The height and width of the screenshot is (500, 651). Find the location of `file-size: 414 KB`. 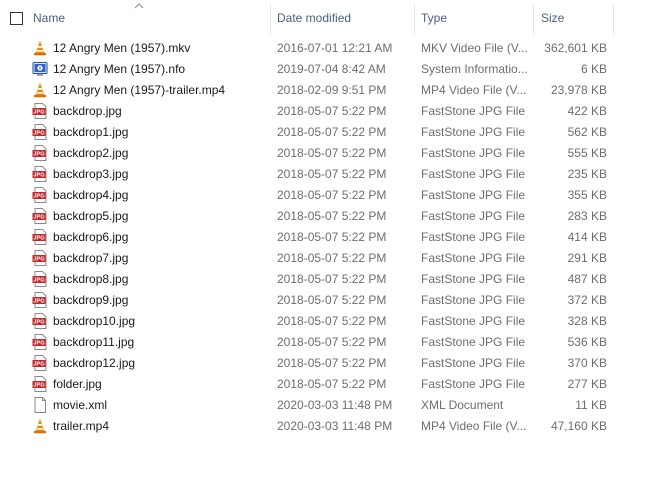

file-size: 414 KB is located at coordinates (587, 237).